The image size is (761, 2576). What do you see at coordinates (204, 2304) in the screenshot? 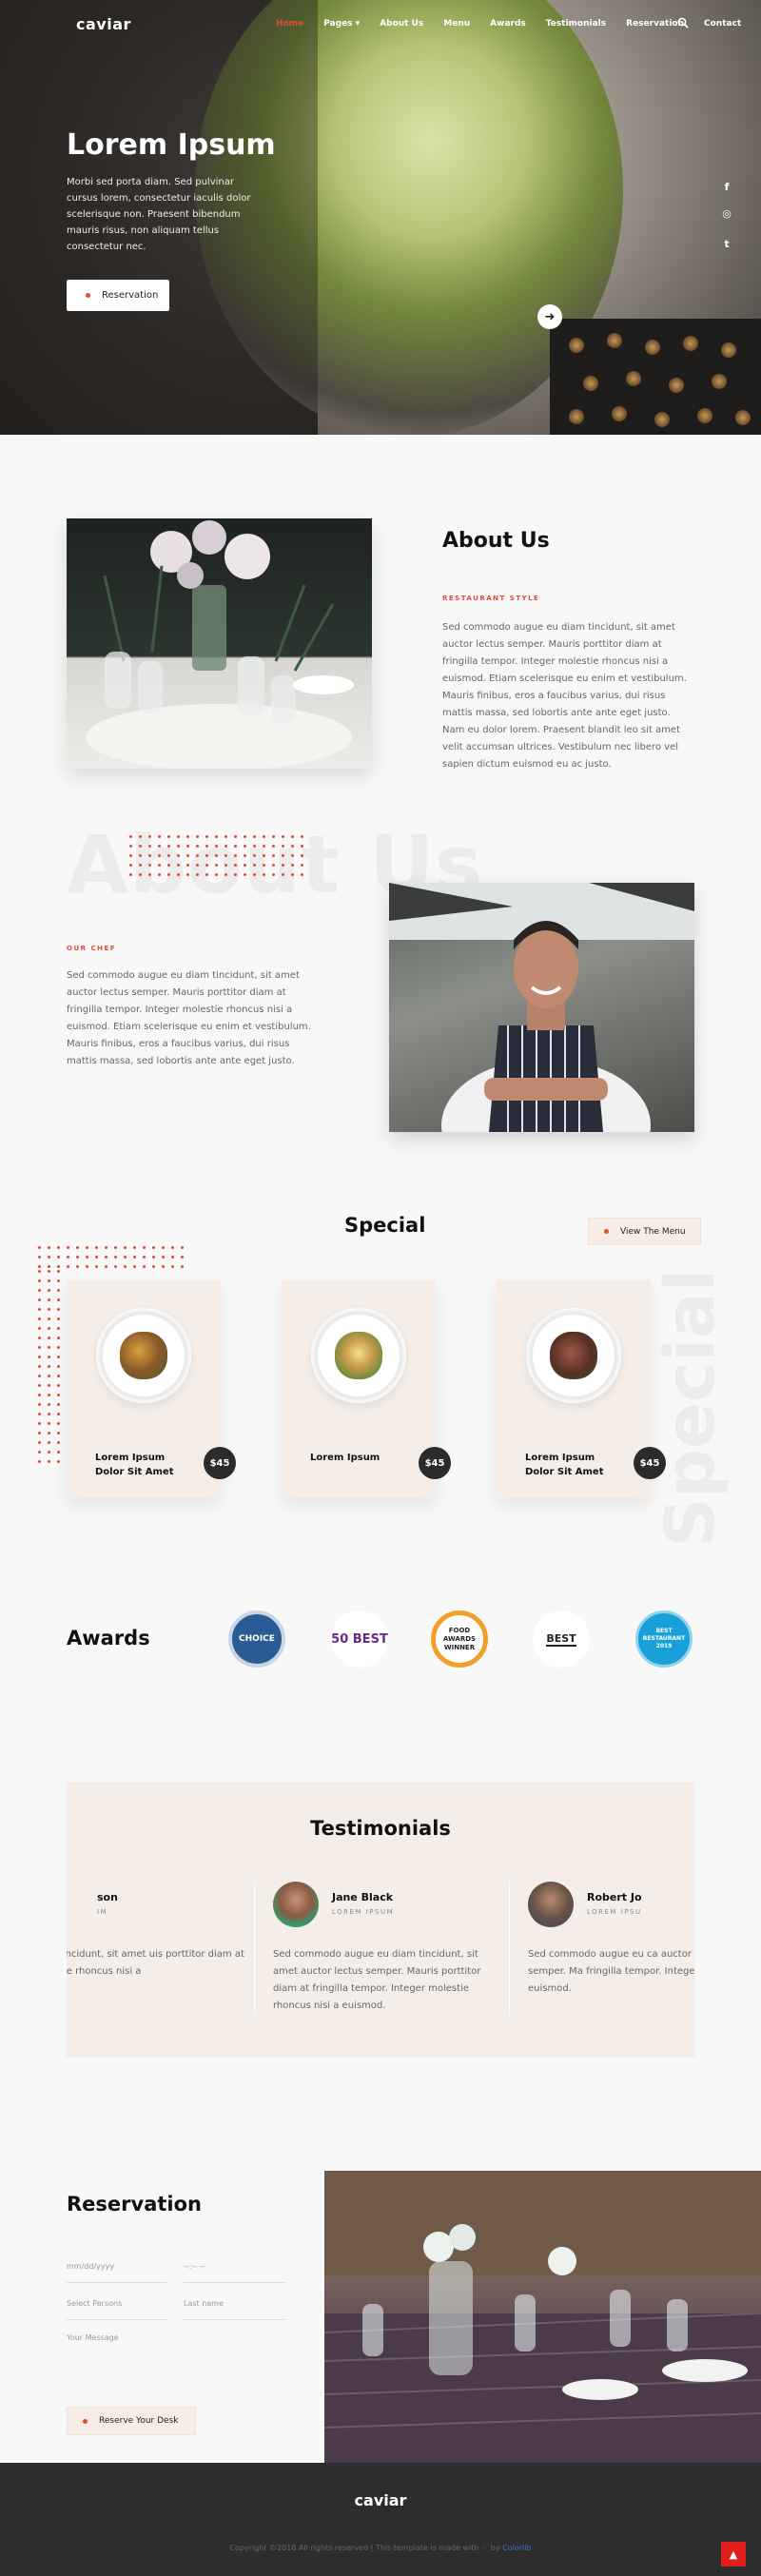
I see `last-name-placeholder: Last name` at bounding box center [204, 2304].